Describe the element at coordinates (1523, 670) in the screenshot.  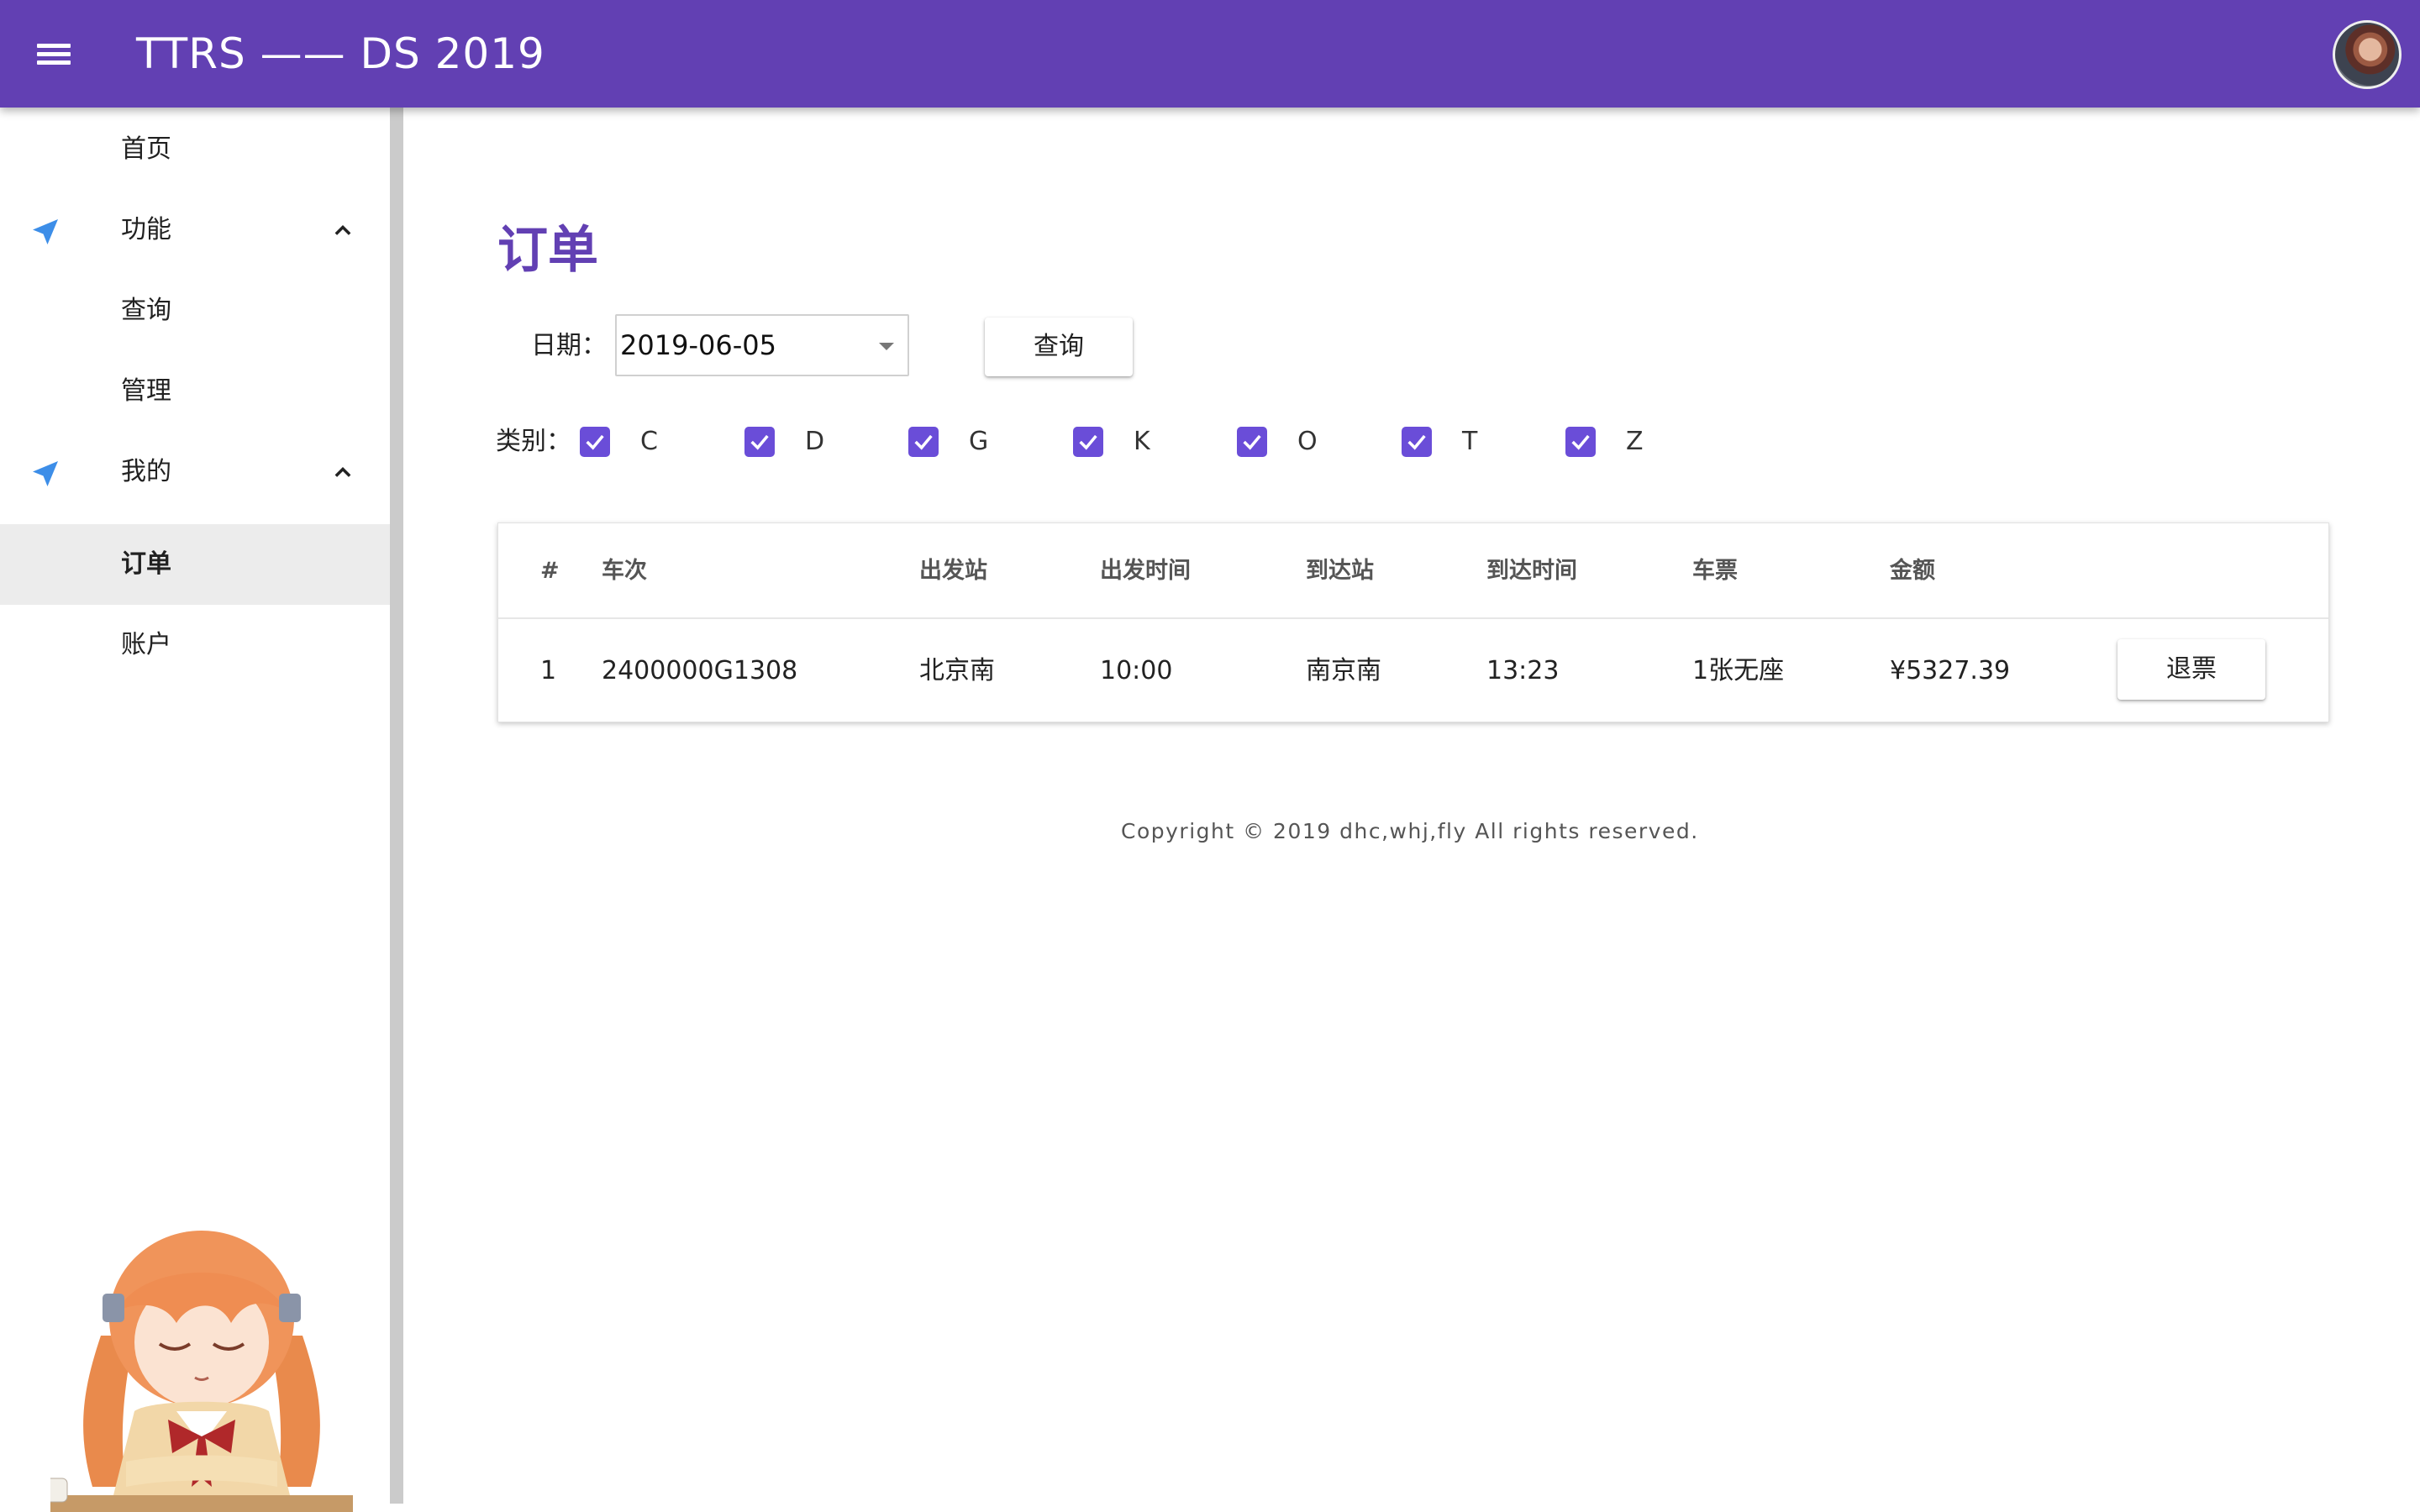
I see `cell-arrive: 13:23` at that location.